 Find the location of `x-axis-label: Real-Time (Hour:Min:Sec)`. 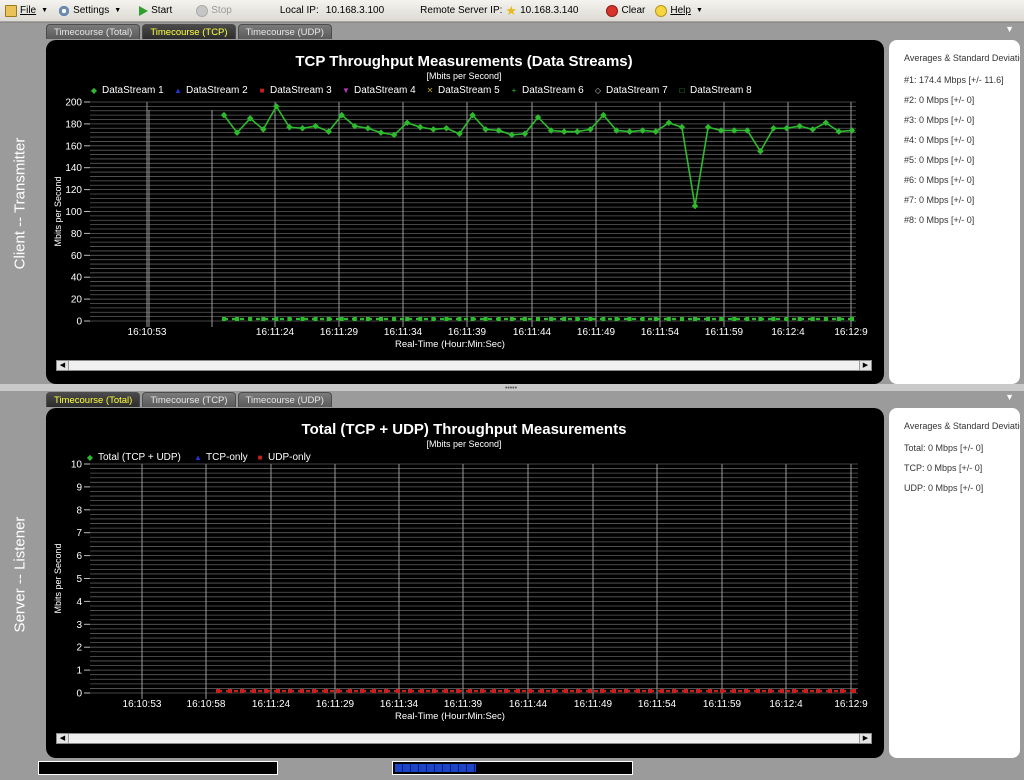

x-axis-label: Real-Time (Hour:Min:Sec) is located at coordinates (450, 344).